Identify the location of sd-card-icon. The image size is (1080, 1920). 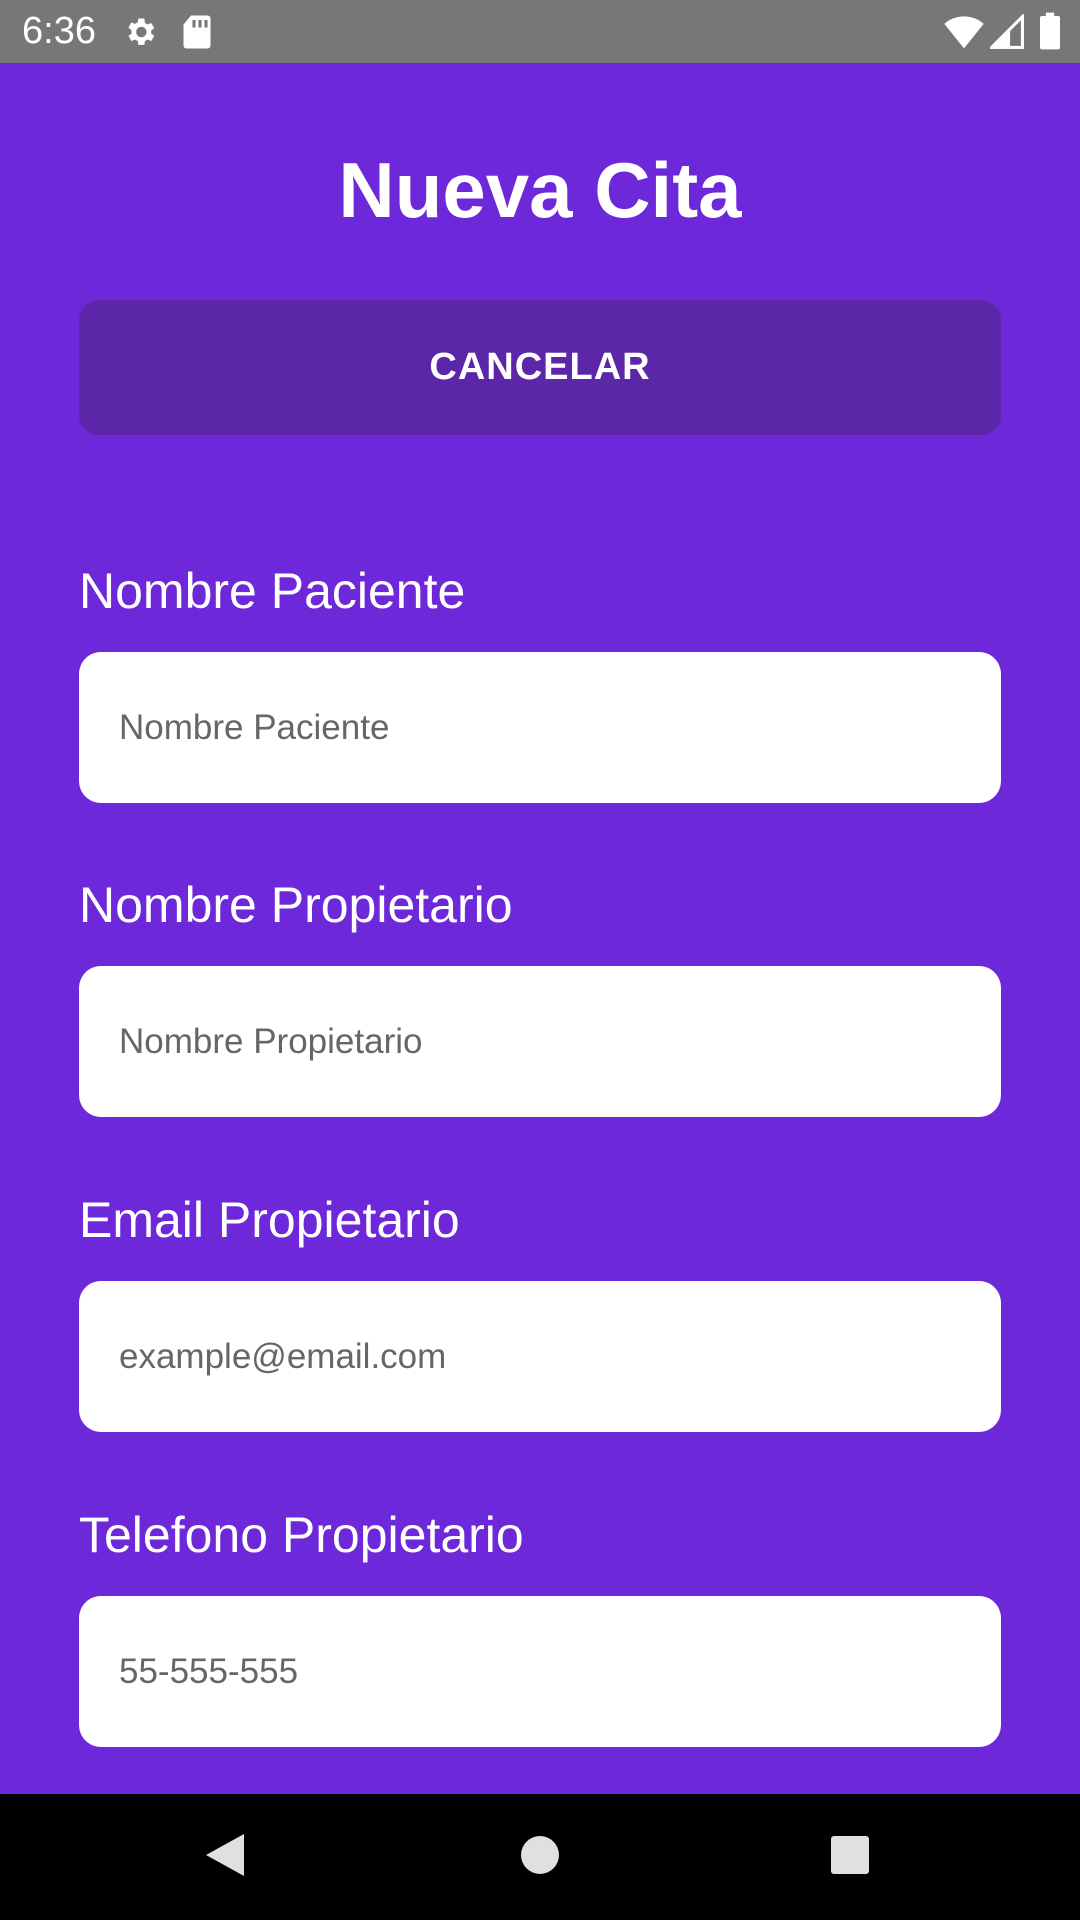
(197, 34).